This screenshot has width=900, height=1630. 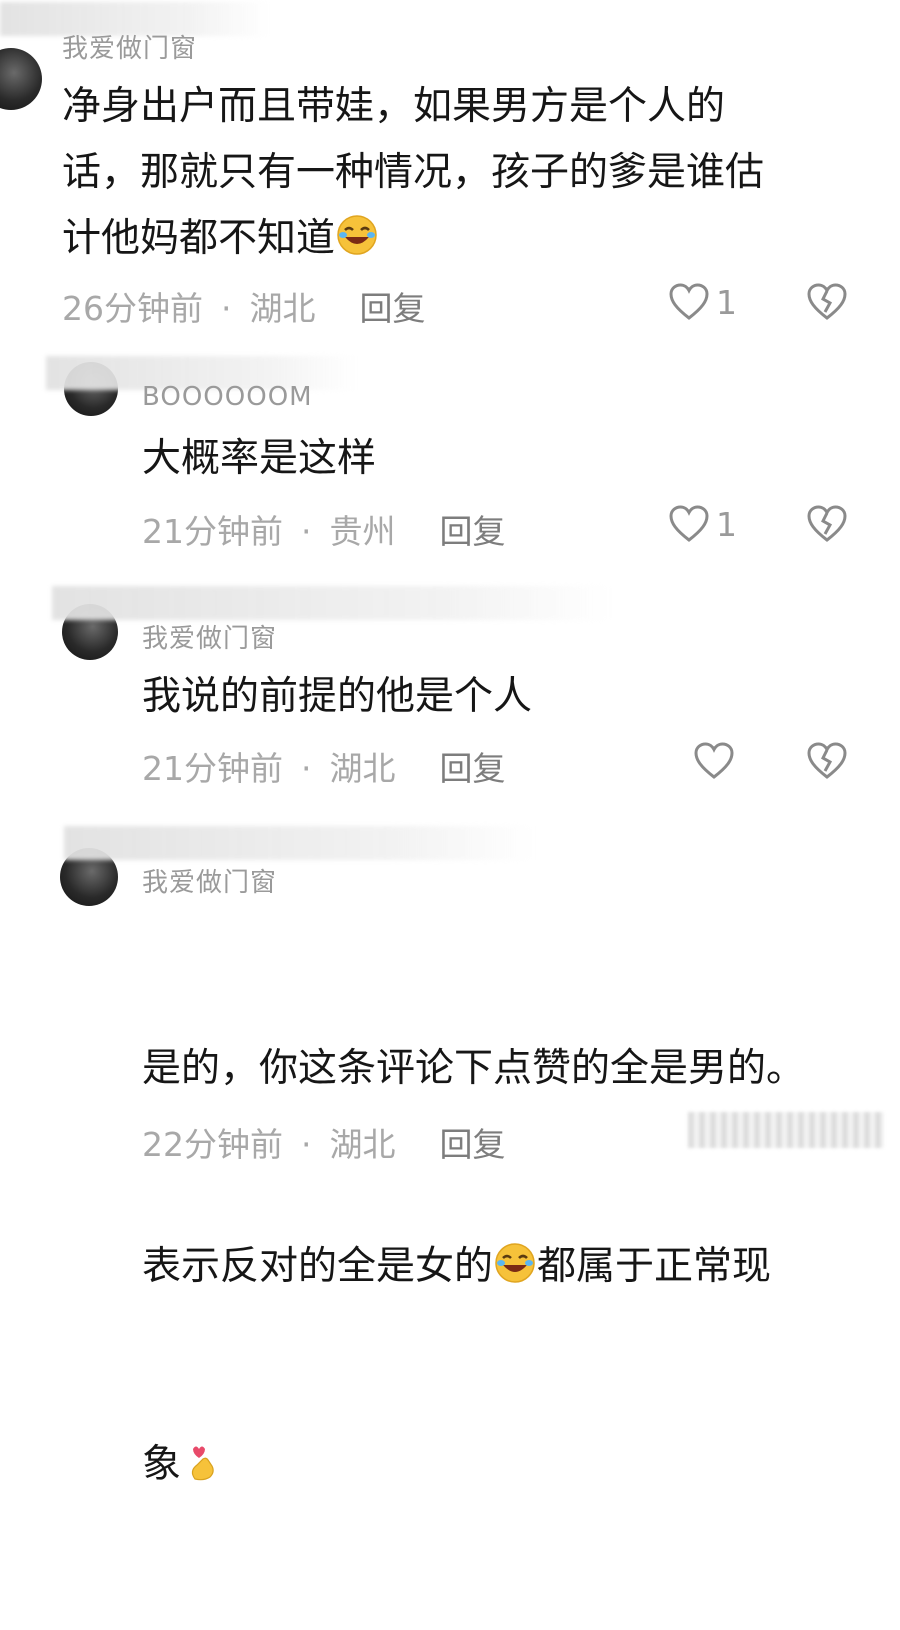 What do you see at coordinates (259, 458) in the screenshot?
I see `comment-text: 大概率是这样` at bounding box center [259, 458].